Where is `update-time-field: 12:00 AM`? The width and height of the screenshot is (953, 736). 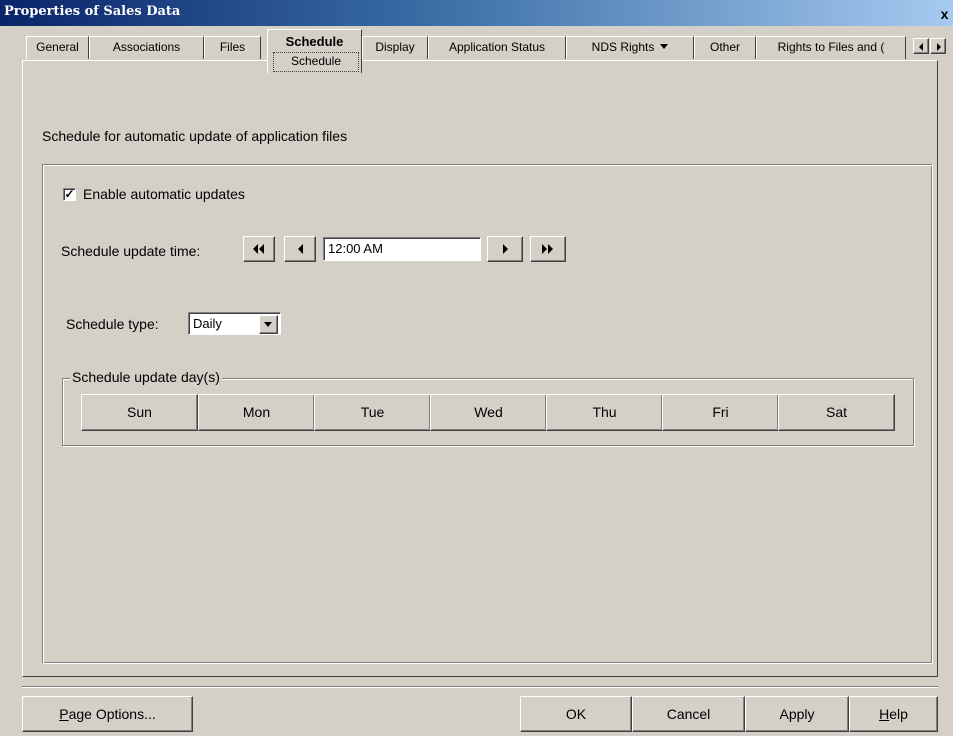
update-time-field: 12:00 AM is located at coordinates (402, 249).